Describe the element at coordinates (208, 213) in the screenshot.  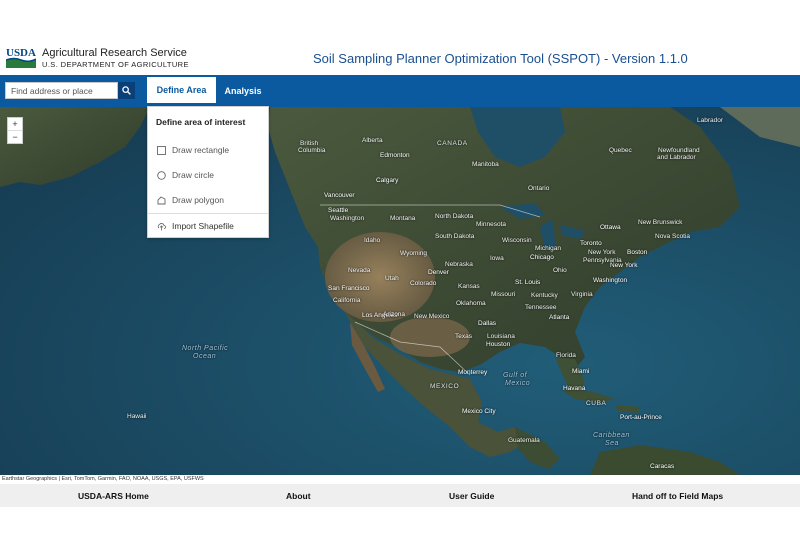
I see `dropdown-divider` at that location.